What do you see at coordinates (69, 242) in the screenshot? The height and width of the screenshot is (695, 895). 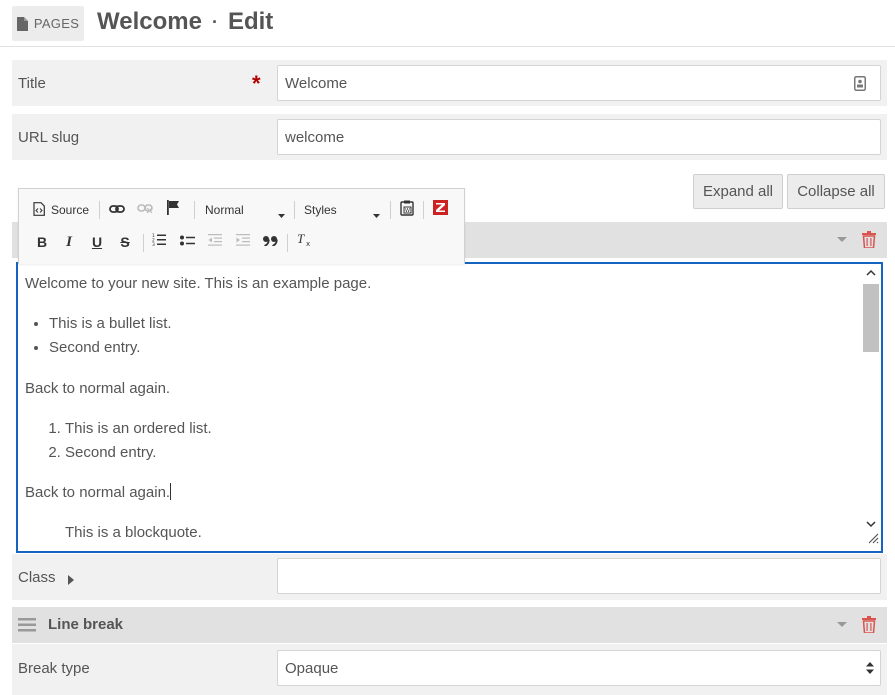 I see `italic-button: I` at bounding box center [69, 242].